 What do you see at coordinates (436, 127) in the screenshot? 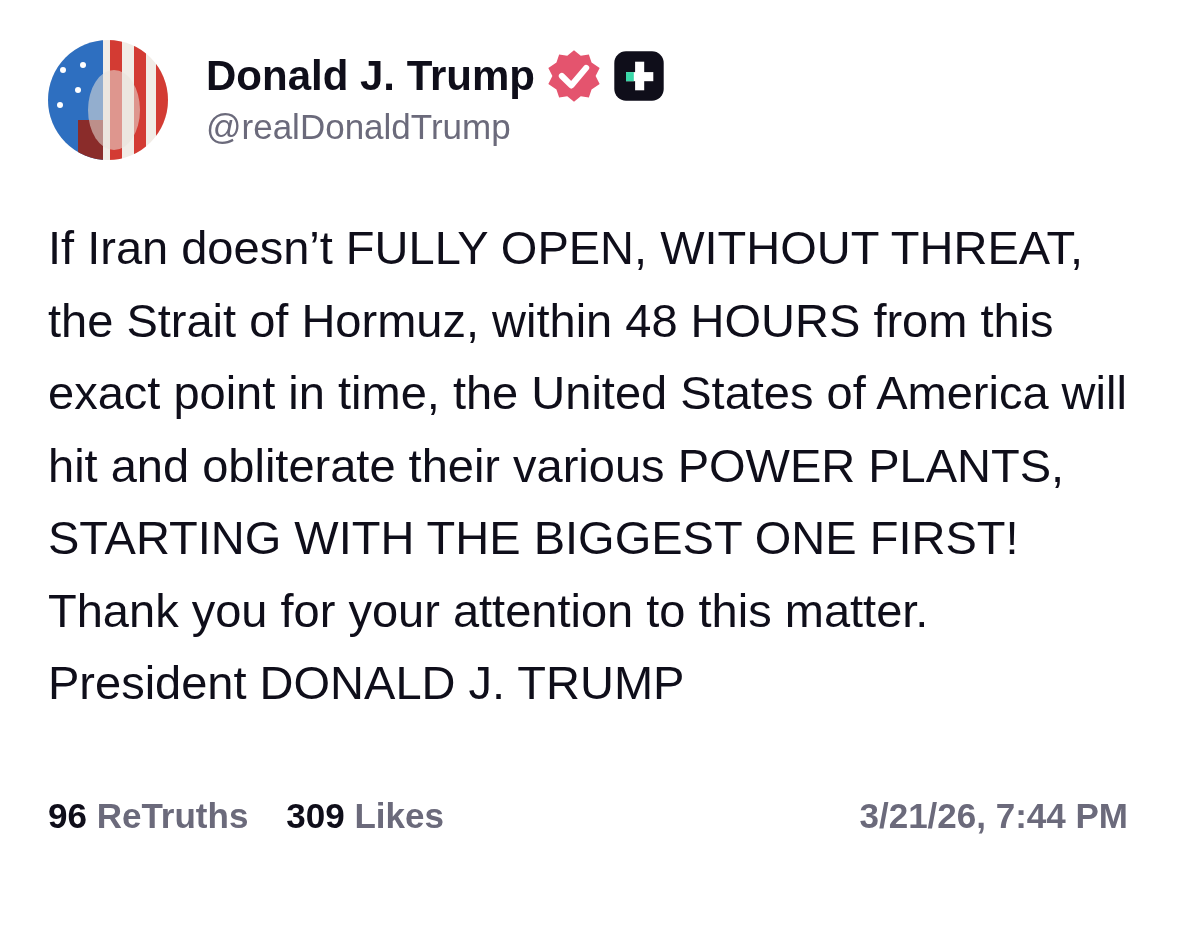
I see `author-handle: @realDonaldTrump` at bounding box center [436, 127].